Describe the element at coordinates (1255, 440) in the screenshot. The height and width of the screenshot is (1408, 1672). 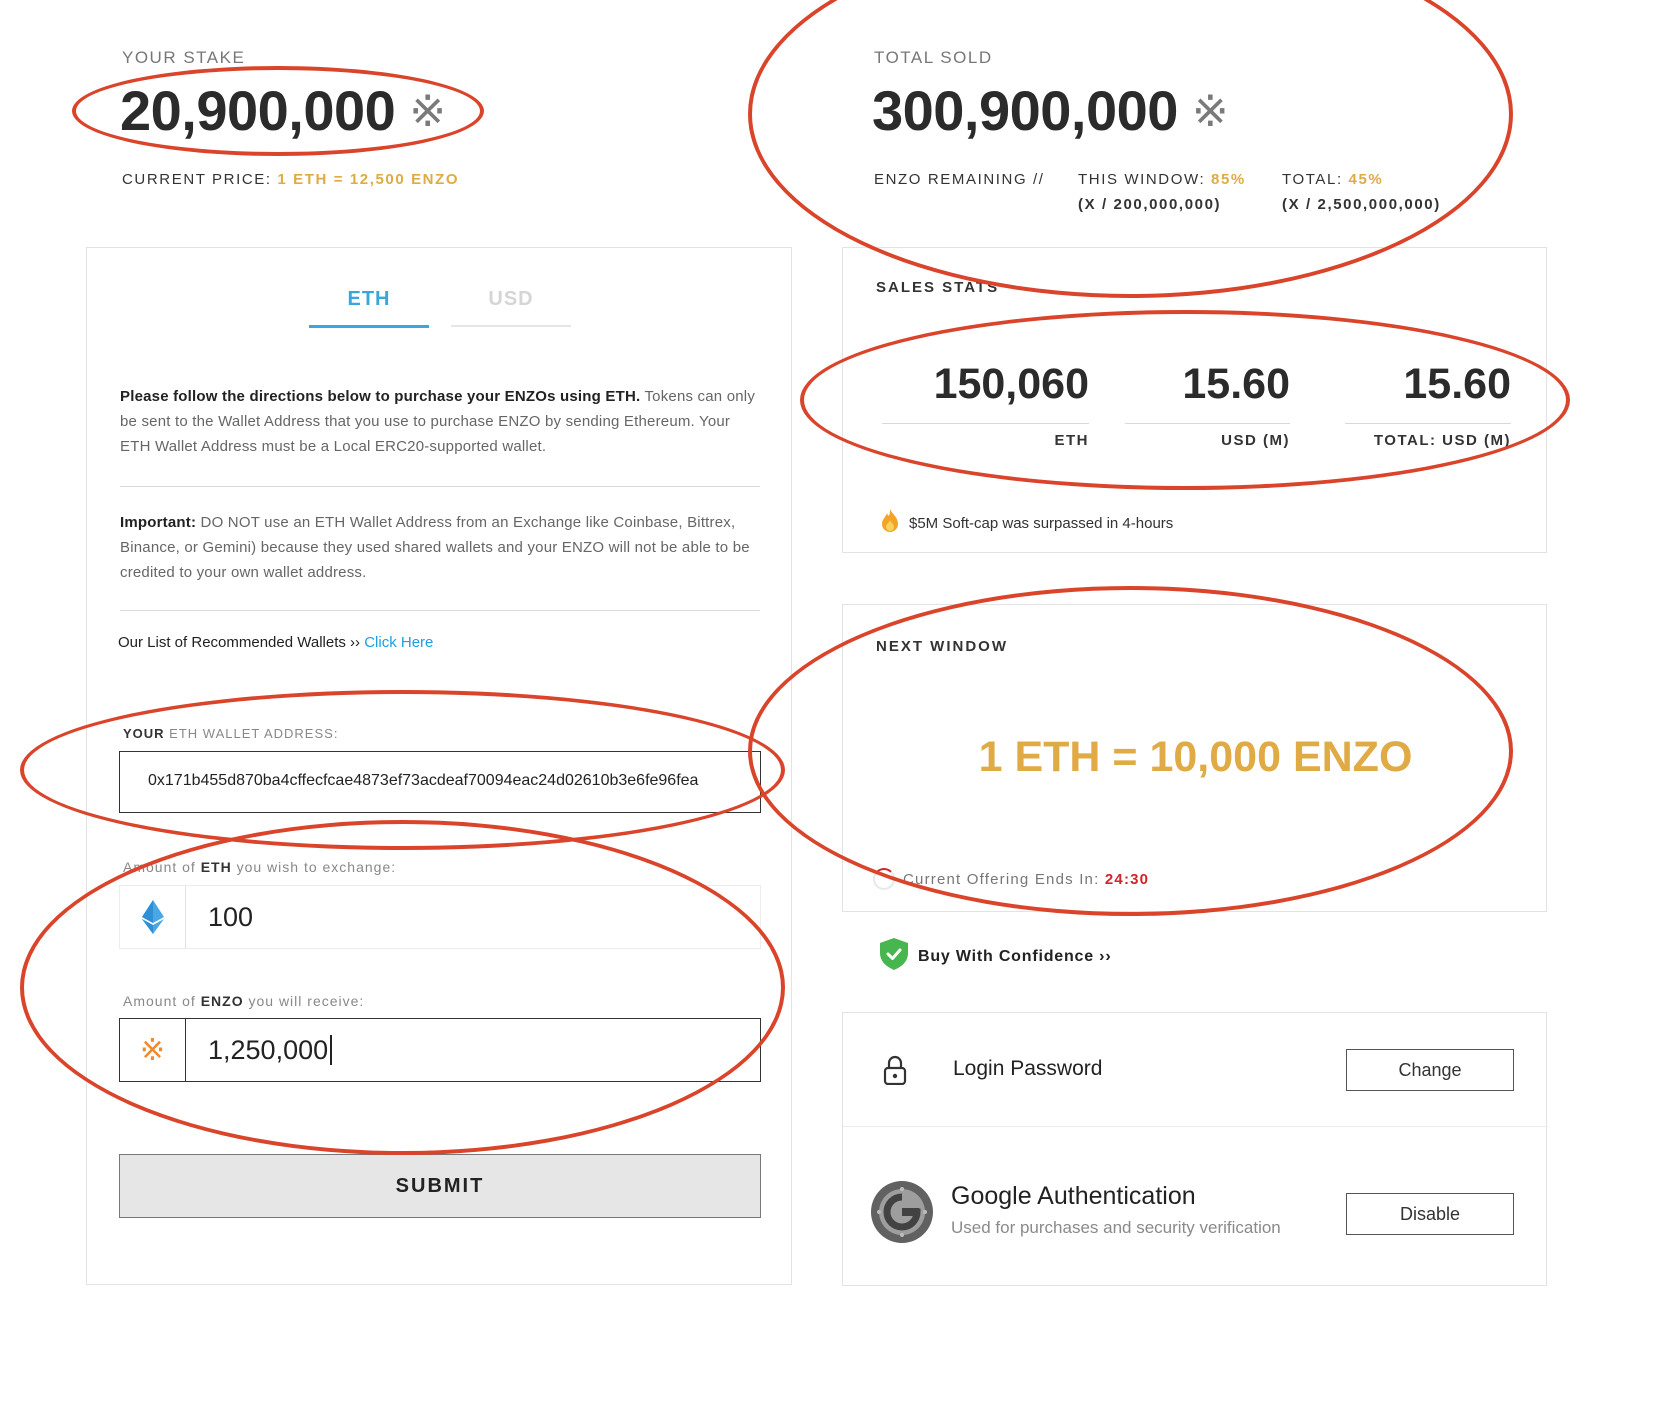
I see `stat-usd-unit: USD (M)` at that location.